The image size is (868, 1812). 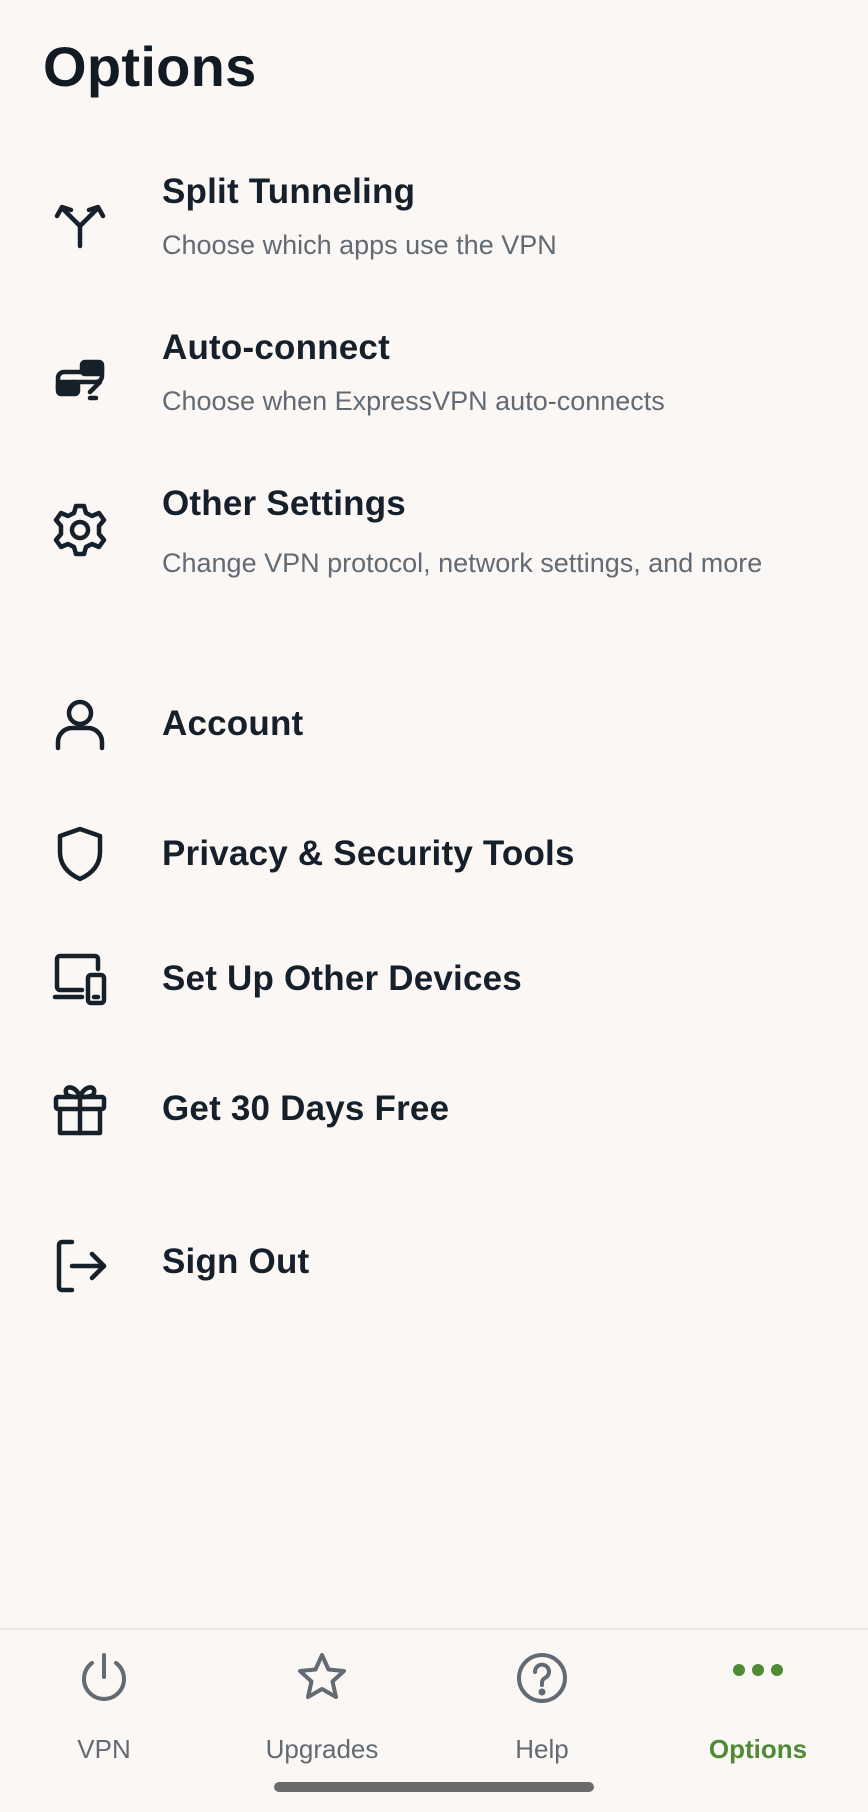 I want to click on menu-item-account: Account, so click(x=434, y=728).